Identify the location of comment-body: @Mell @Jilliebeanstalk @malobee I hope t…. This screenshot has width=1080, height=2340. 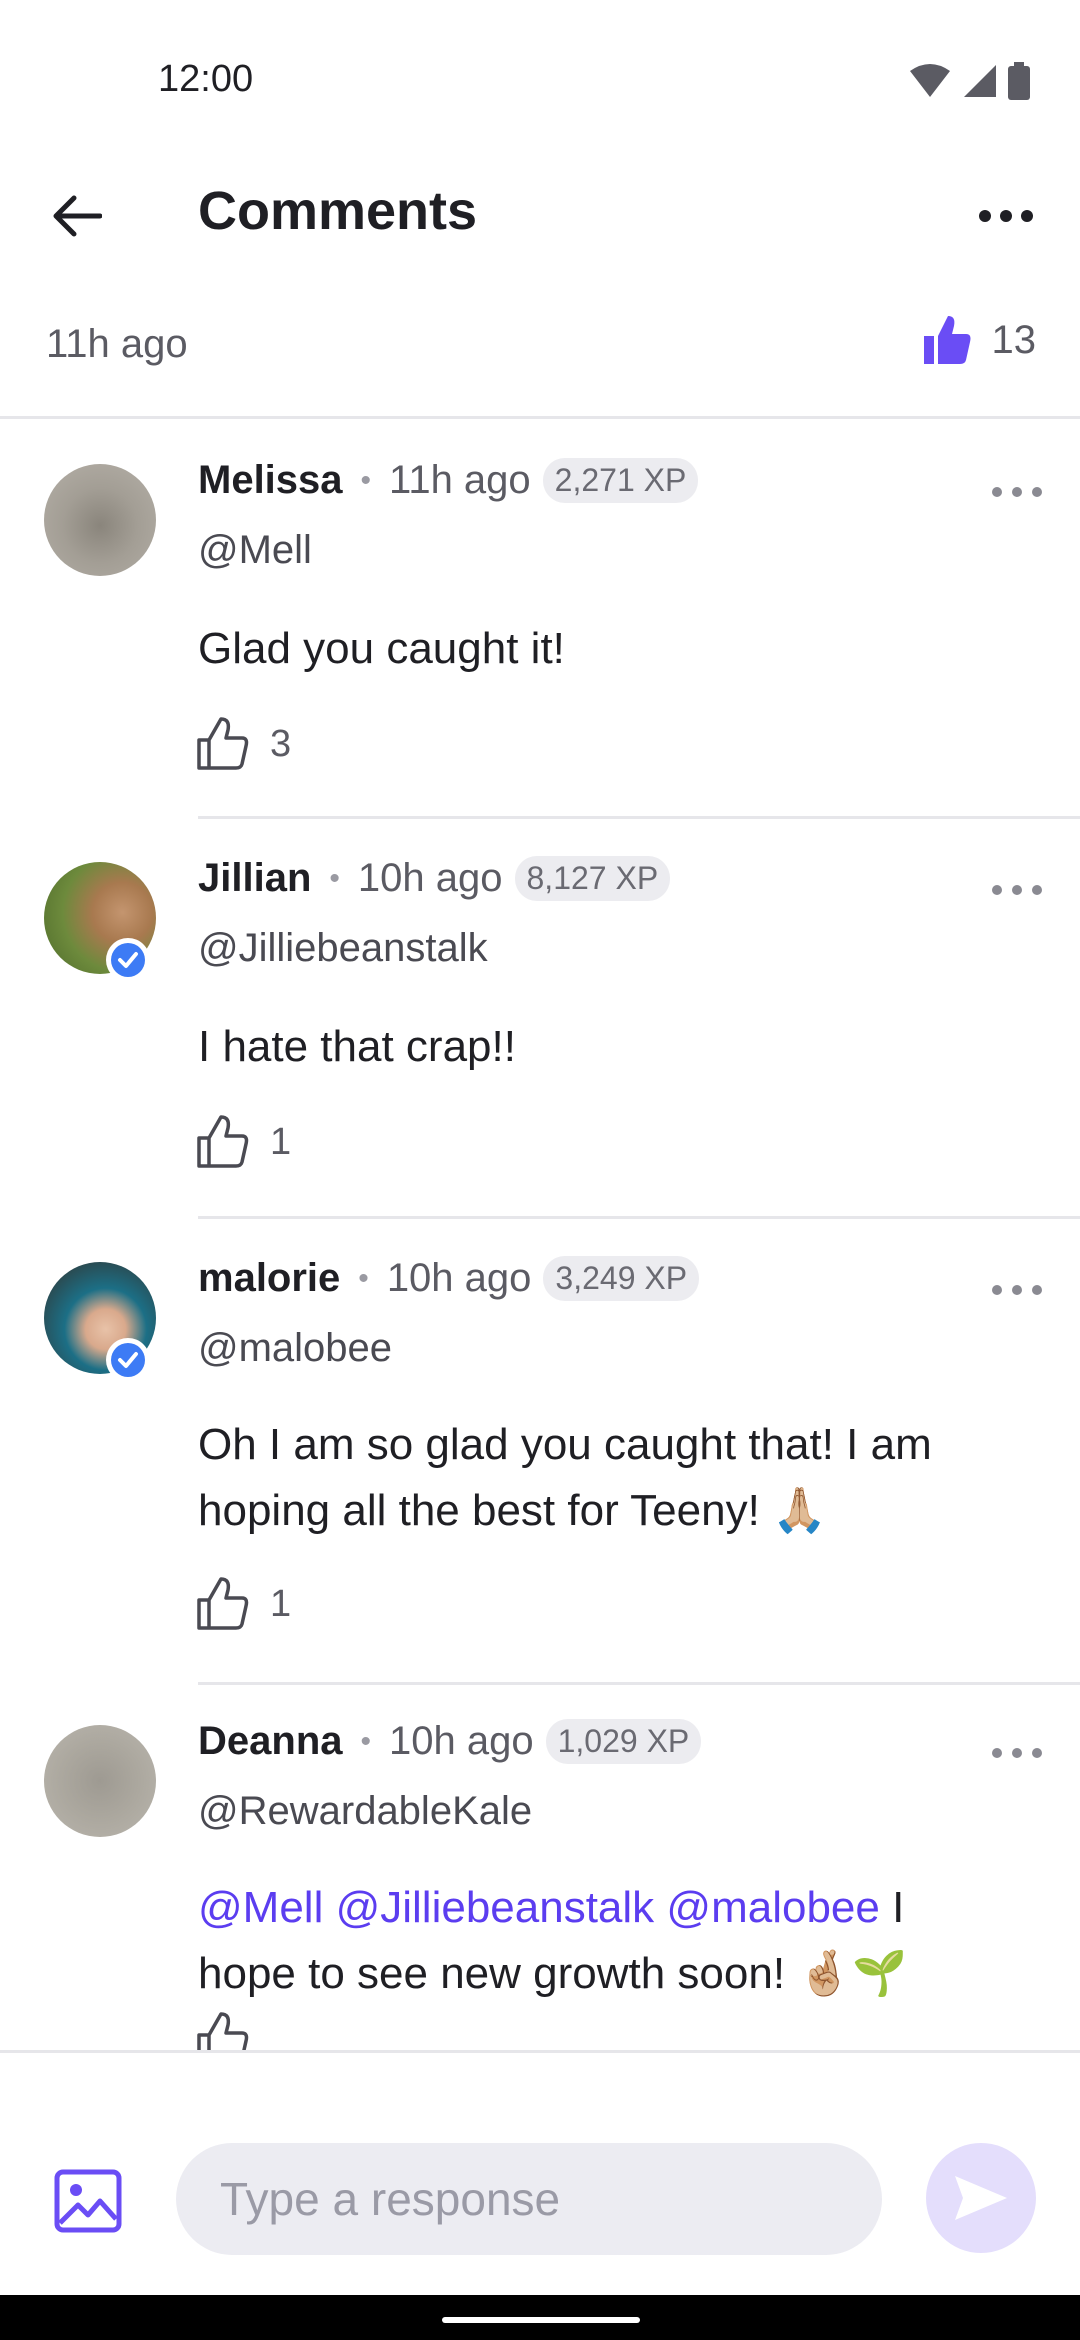
(598, 1941).